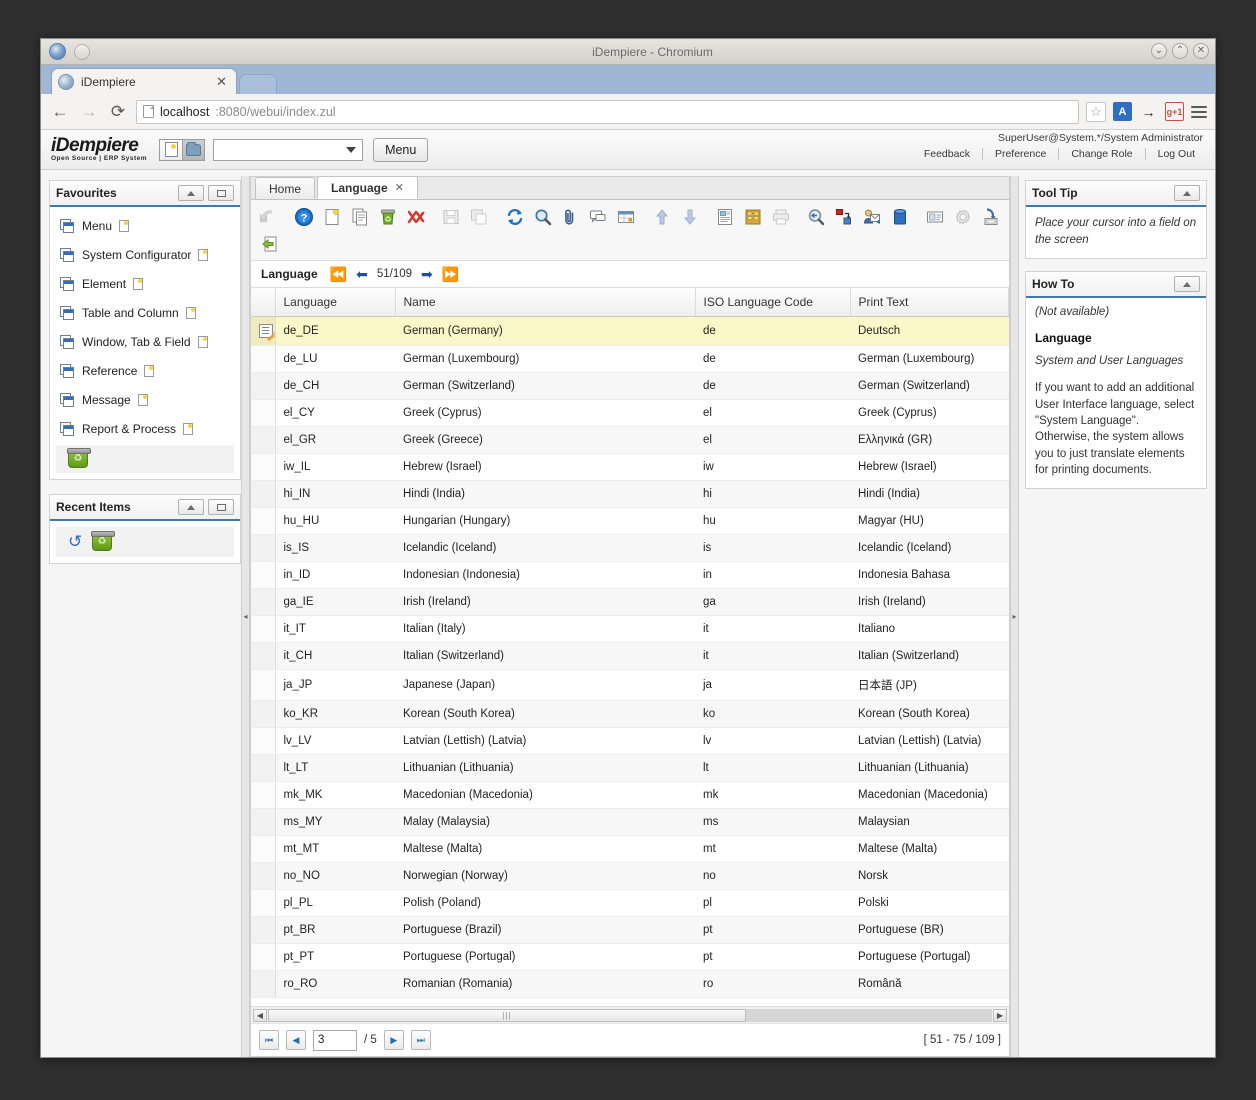  Describe the element at coordinates (420, 1040) in the screenshot. I see `pager-last-button: ⏭` at that location.